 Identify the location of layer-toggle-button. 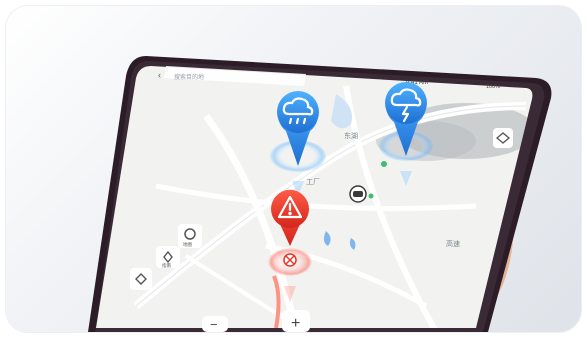
(503, 138).